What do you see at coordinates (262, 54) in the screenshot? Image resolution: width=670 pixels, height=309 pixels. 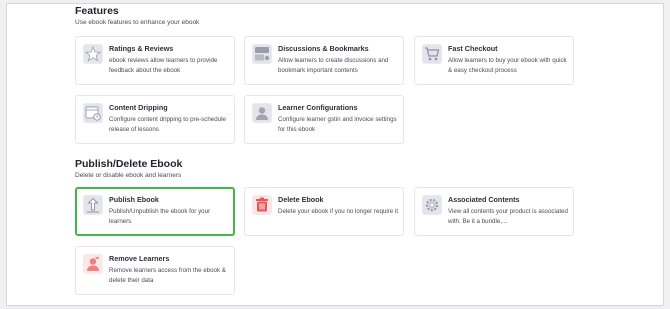 I see `discussion-icon` at bounding box center [262, 54].